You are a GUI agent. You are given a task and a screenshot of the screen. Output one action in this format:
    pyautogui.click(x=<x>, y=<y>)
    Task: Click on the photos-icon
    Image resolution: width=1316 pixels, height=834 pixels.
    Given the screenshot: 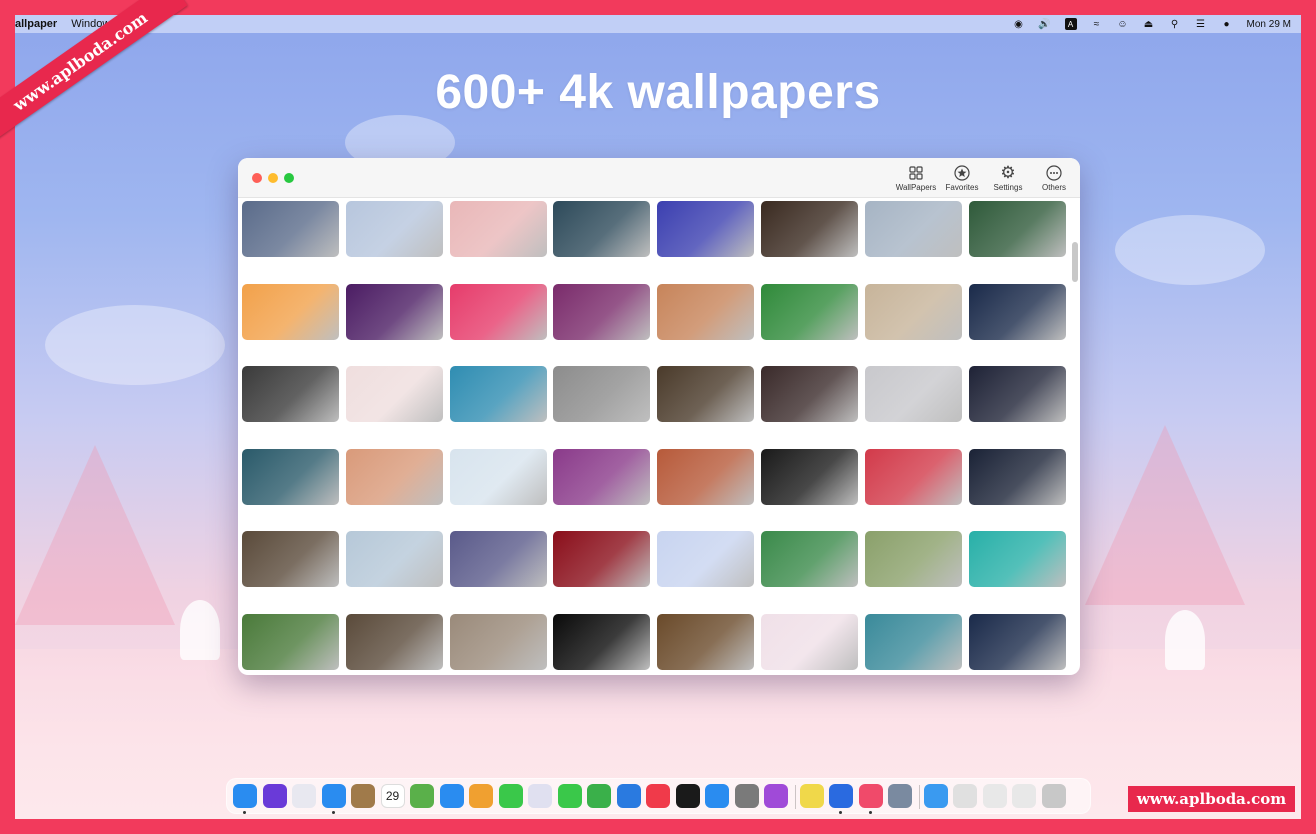 What is the action you would take?
    pyautogui.click(x=481, y=796)
    